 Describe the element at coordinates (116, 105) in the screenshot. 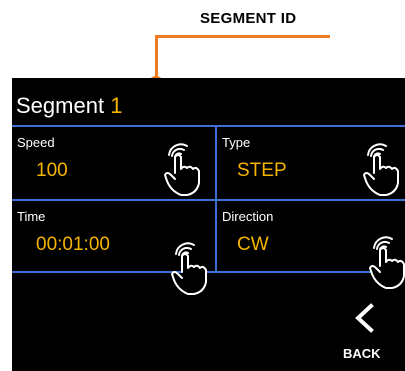

I see `segment-id-number: 1` at that location.